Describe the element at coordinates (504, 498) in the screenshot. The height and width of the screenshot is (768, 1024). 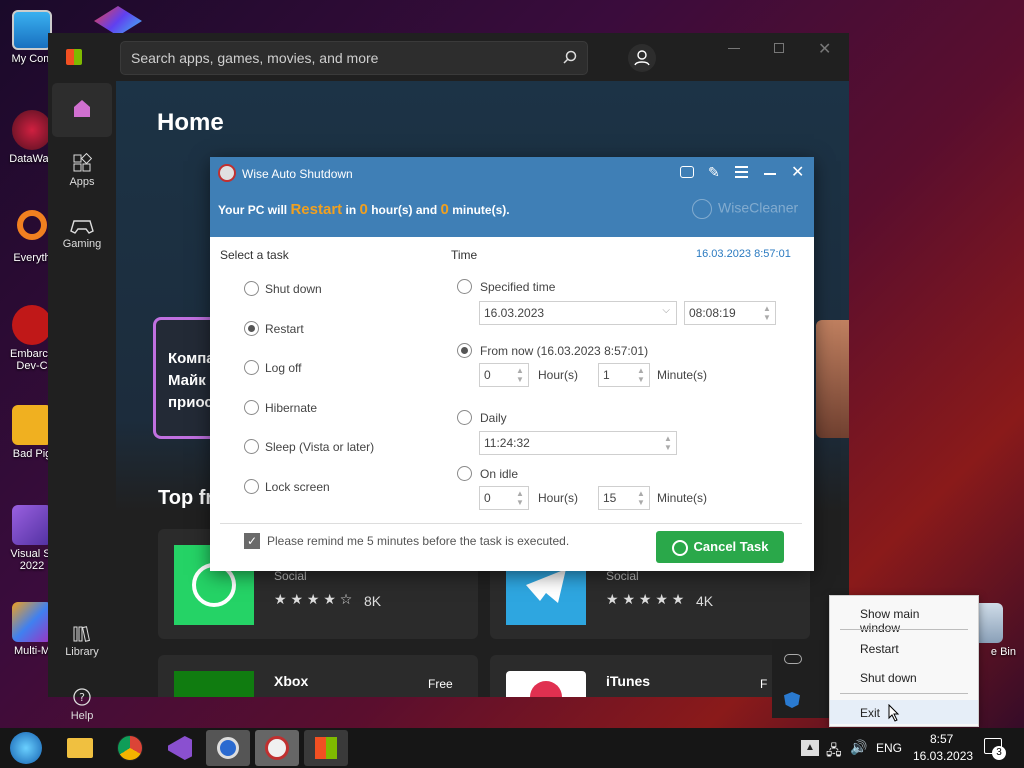
I see `idle-hours-input: 0 ▲ ▼` at that location.